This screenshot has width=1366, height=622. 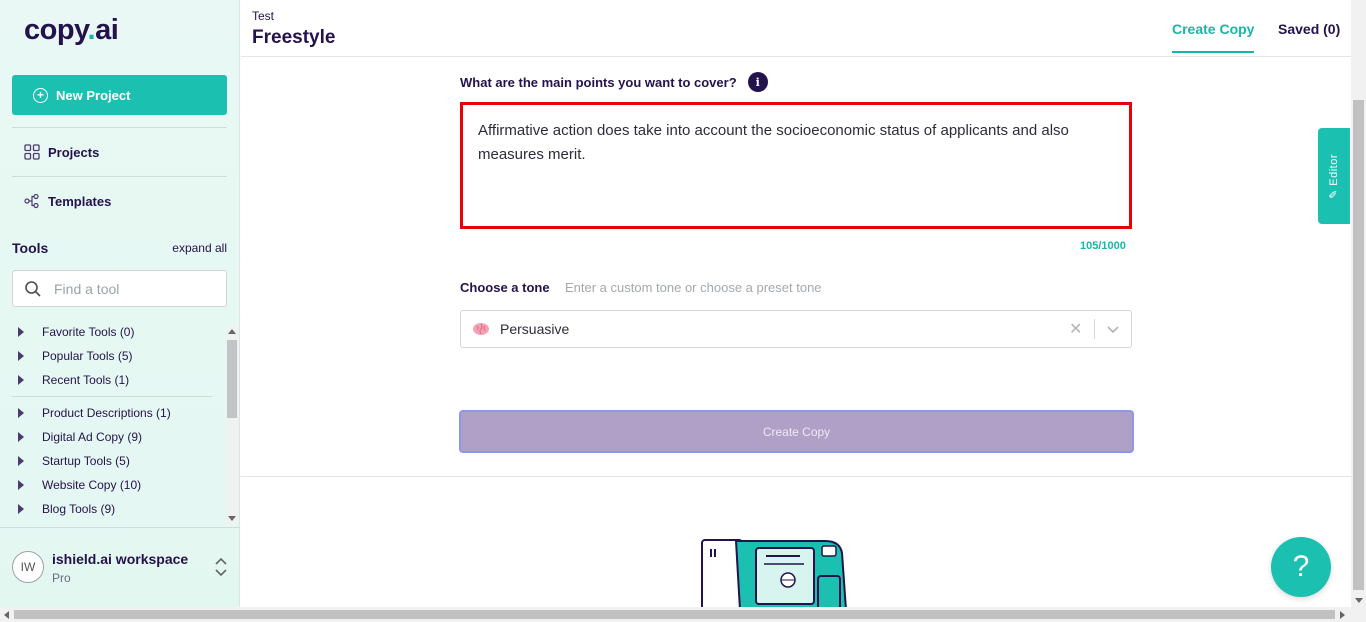 I want to click on scroll-up-icon, so click(x=232, y=331).